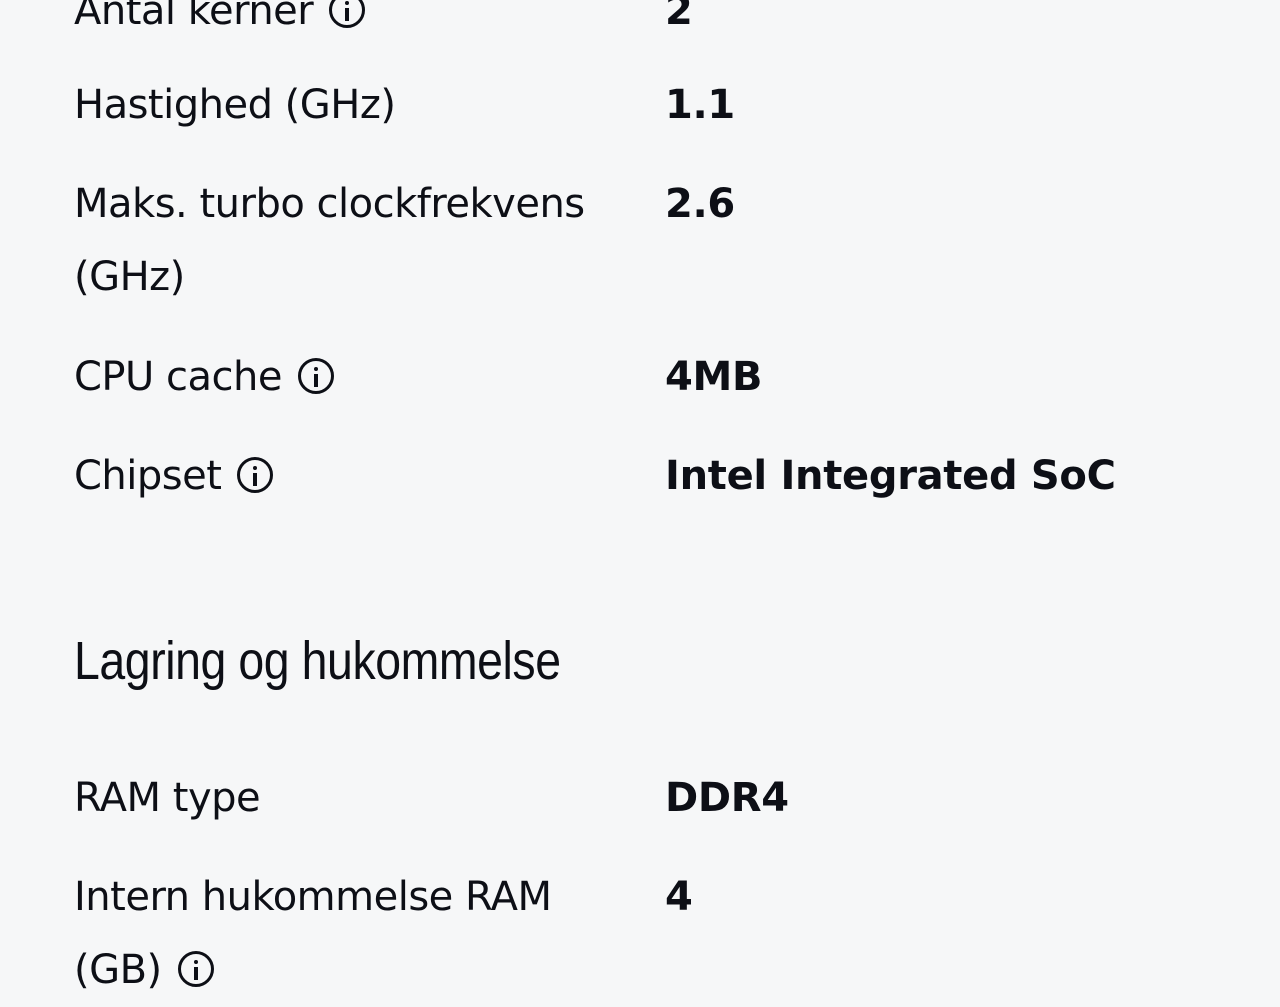 The height and width of the screenshot is (1007, 1280). I want to click on spec-label: Maks. turbo clockfrekvens, so click(329, 204).